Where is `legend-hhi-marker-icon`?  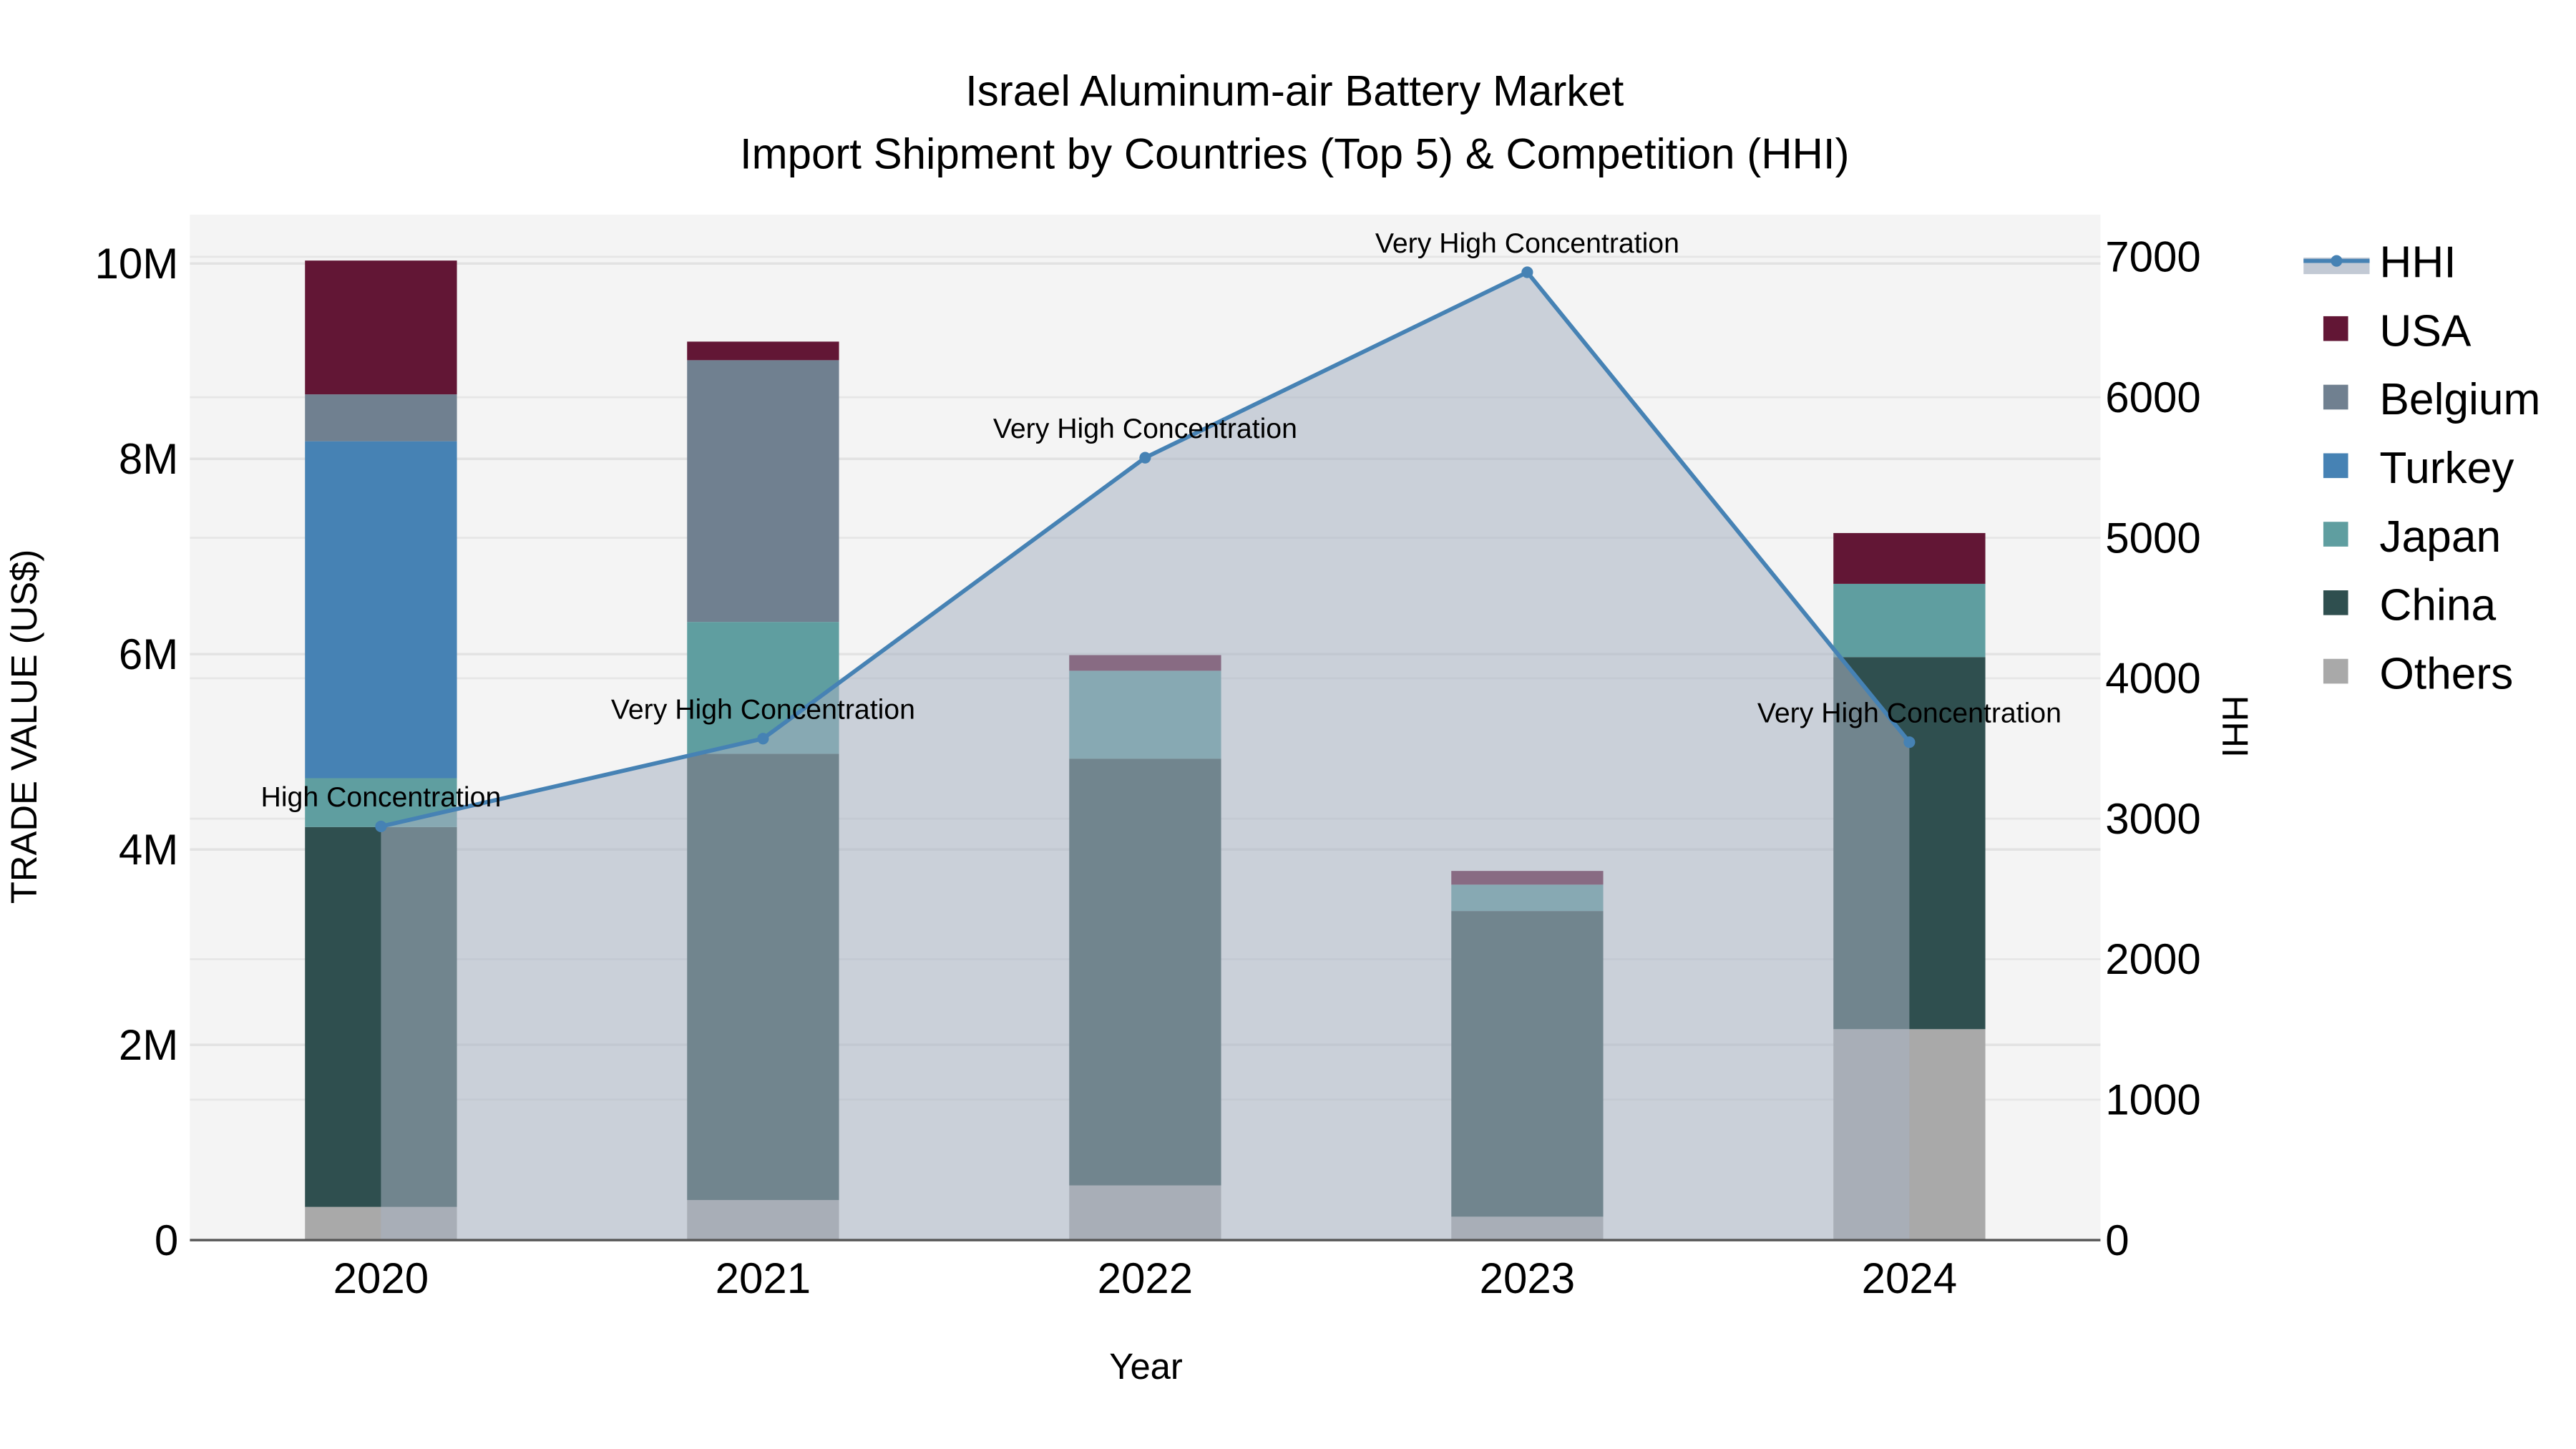
legend-hhi-marker-icon is located at coordinates (2337, 261).